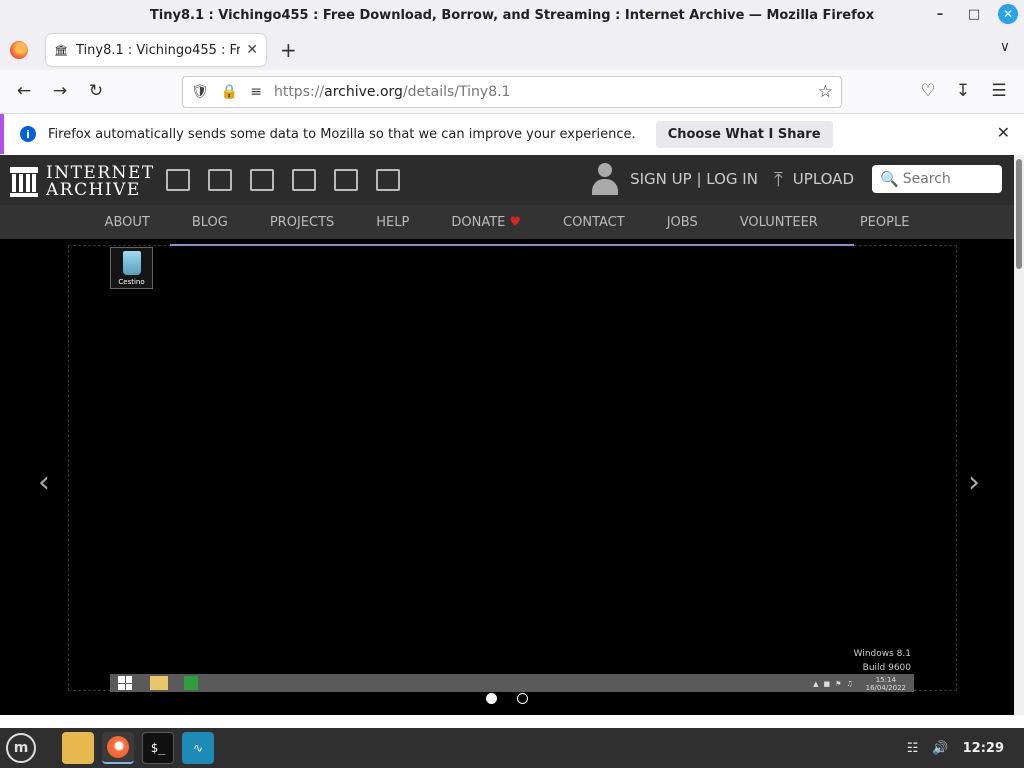 Image resolution: width=1024 pixels, height=768 pixels. I want to click on system-clock: 12:29, so click(983, 748).